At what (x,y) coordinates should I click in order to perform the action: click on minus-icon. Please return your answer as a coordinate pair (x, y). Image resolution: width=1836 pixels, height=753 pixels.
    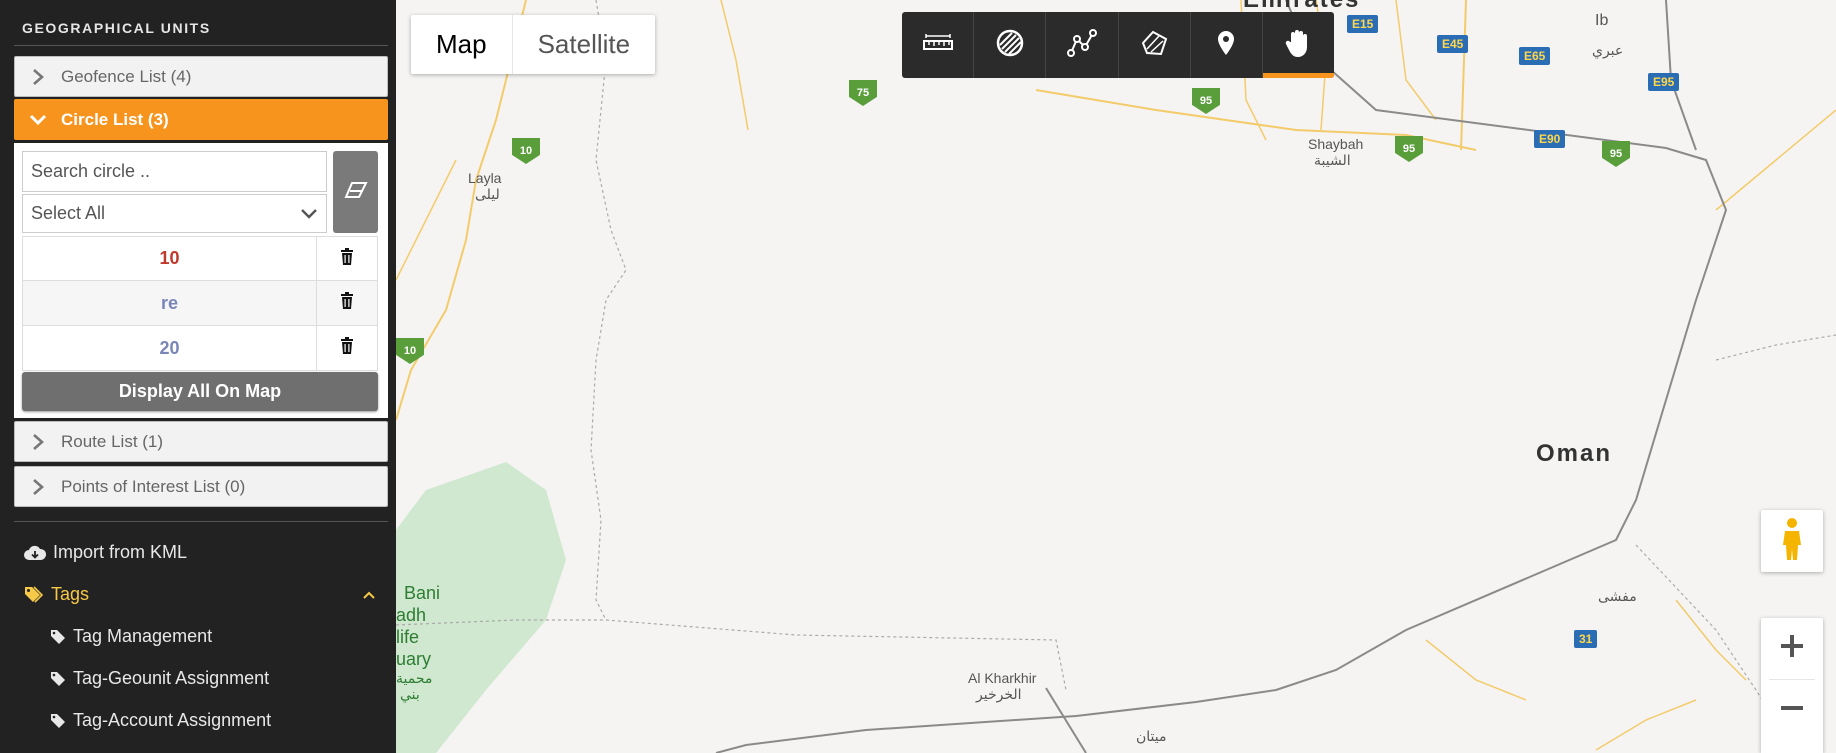
    Looking at the image, I should click on (1792, 710).